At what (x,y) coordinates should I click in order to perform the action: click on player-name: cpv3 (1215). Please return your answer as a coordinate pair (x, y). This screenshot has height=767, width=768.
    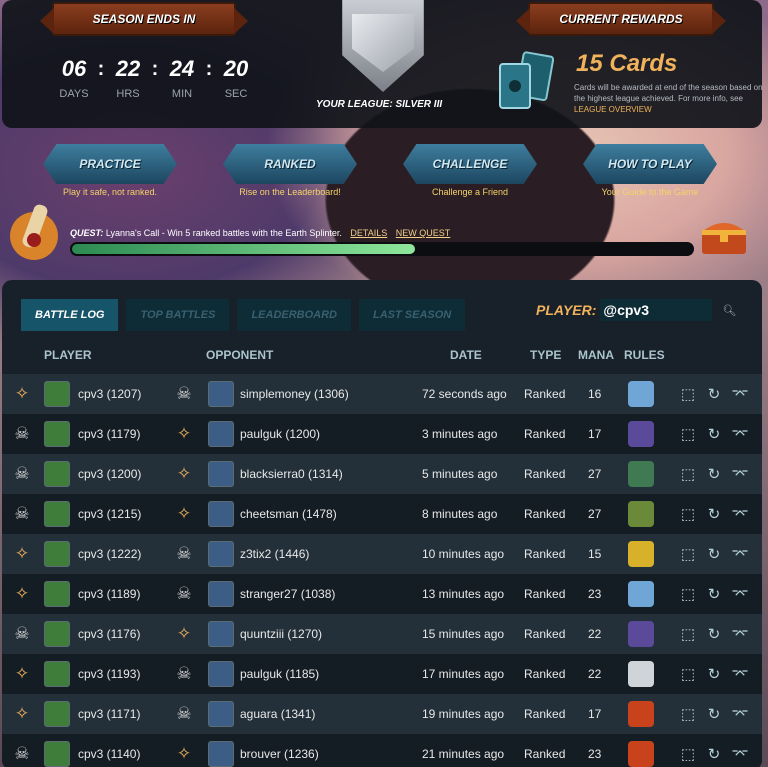
    Looking at the image, I should click on (109, 514).